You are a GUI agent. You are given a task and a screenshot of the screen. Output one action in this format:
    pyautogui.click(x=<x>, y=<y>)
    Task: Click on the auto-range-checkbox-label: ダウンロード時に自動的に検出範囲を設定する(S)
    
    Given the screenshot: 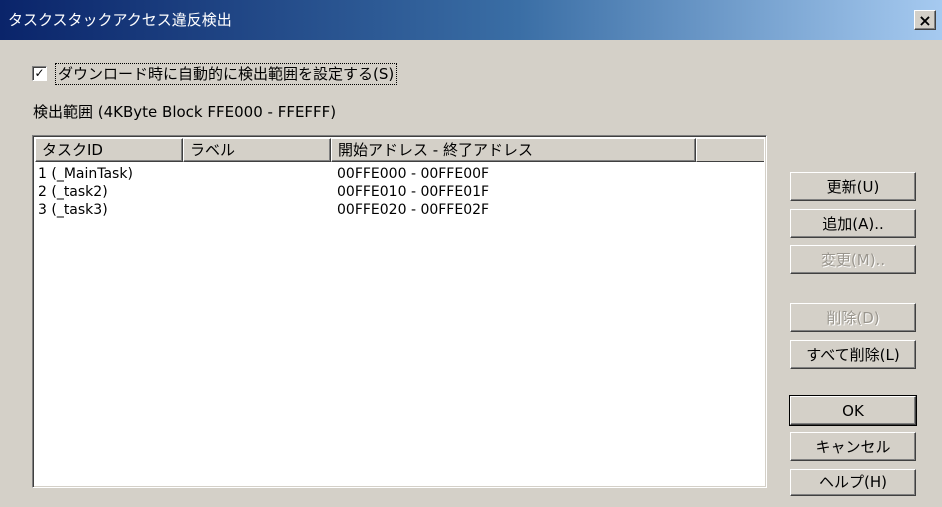 What is the action you would take?
    pyautogui.click(x=226, y=74)
    